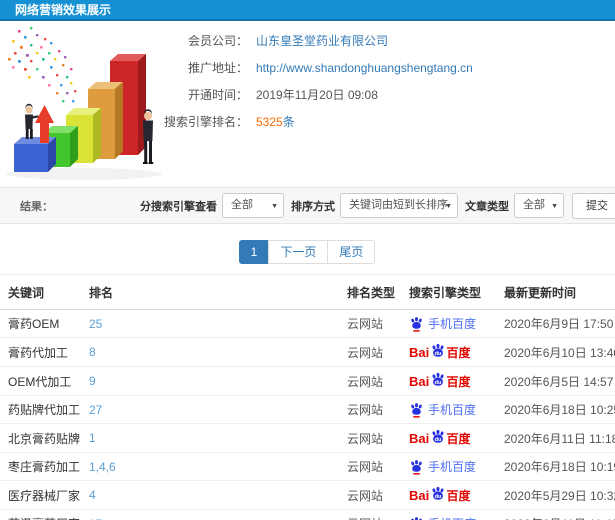 This screenshot has width=615, height=520. What do you see at coordinates (42, 323) in the screenshot?
I see `cell-keyword: 膏药OEM` at bounding box center [42, 323].